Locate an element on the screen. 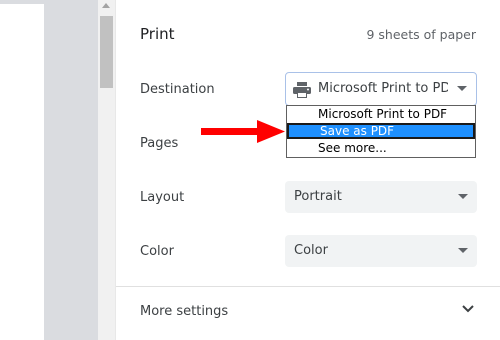  scroll-thumb is located at coordinates (106, 52).